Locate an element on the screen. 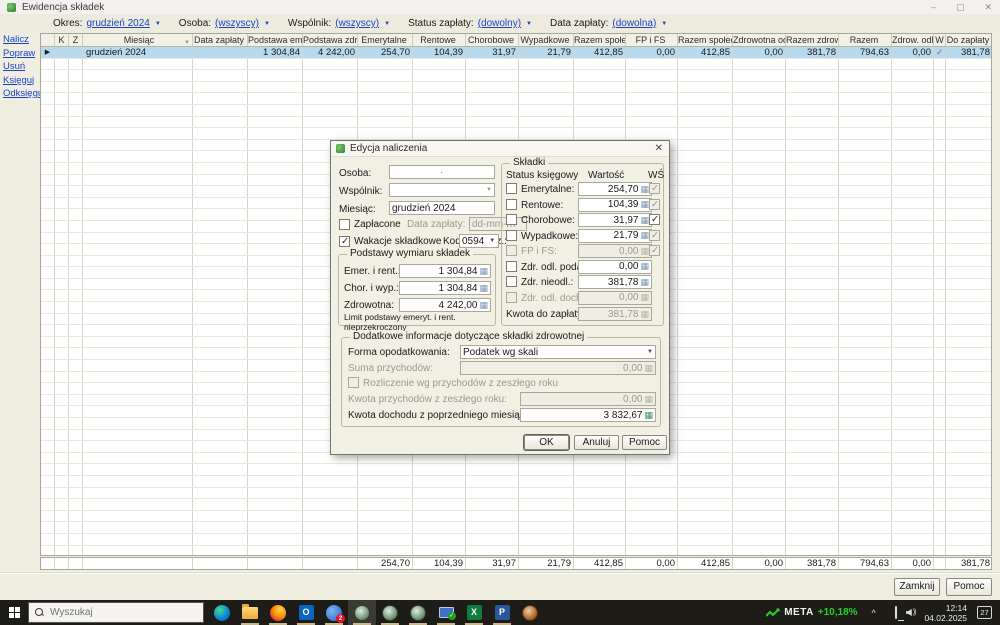 The height and width of the screenshot is (625, 1000). miesiac-field: grudzień 2024 is located at coordinates (442, 208).